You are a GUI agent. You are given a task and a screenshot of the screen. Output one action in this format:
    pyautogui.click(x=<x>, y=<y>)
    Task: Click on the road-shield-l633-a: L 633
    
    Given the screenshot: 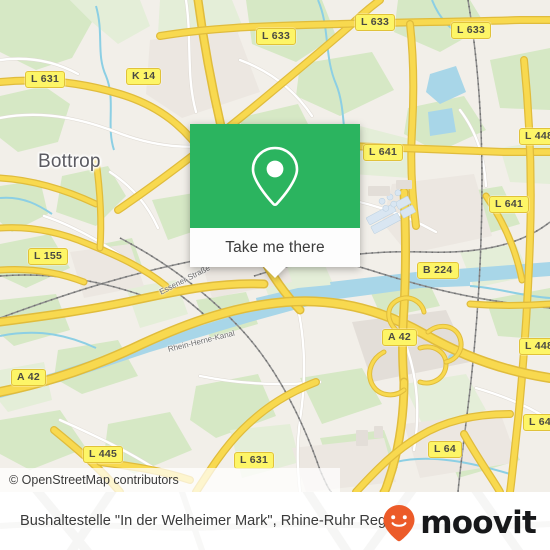 What is the action you would take?
    pyautogui.click(x=276, y=36)
    